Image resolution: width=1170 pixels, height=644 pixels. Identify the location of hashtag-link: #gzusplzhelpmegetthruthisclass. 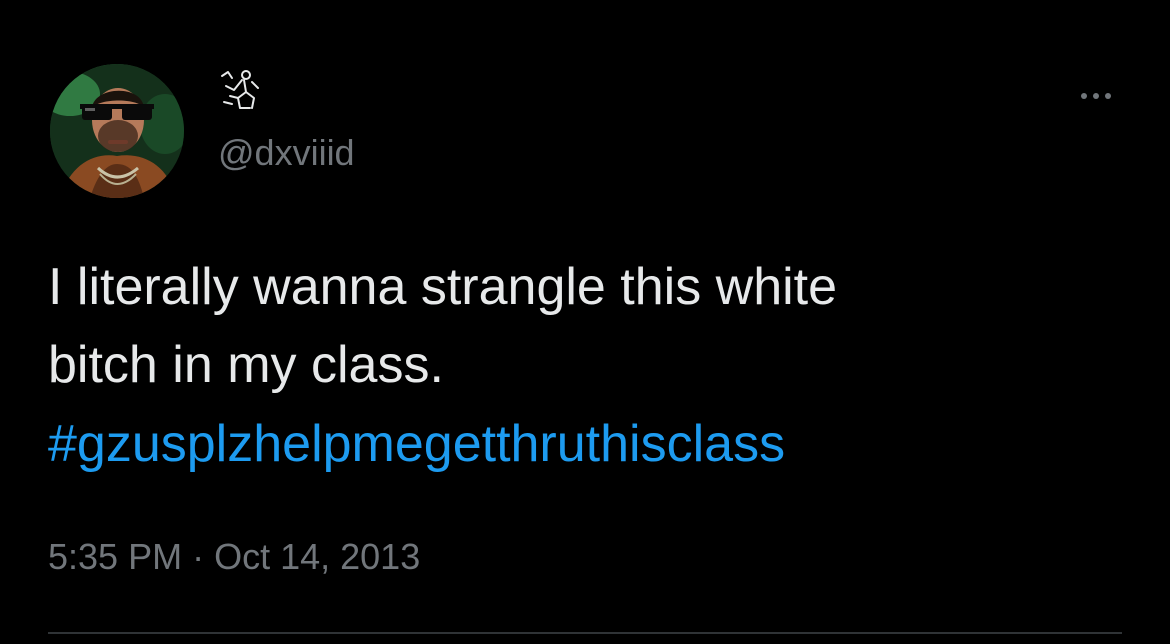
(416, 444).